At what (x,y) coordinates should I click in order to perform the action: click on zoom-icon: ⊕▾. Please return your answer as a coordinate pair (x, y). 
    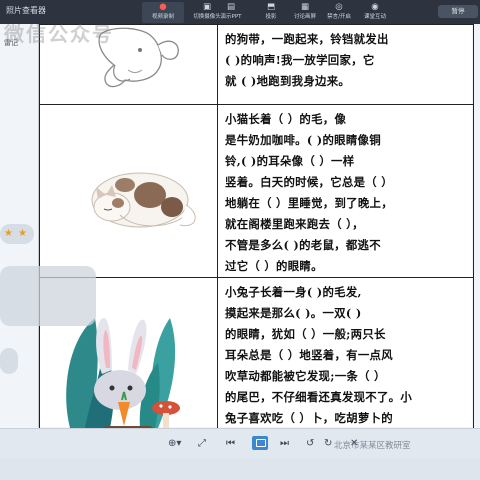
    Looking at the image, I should click on (174, 444).